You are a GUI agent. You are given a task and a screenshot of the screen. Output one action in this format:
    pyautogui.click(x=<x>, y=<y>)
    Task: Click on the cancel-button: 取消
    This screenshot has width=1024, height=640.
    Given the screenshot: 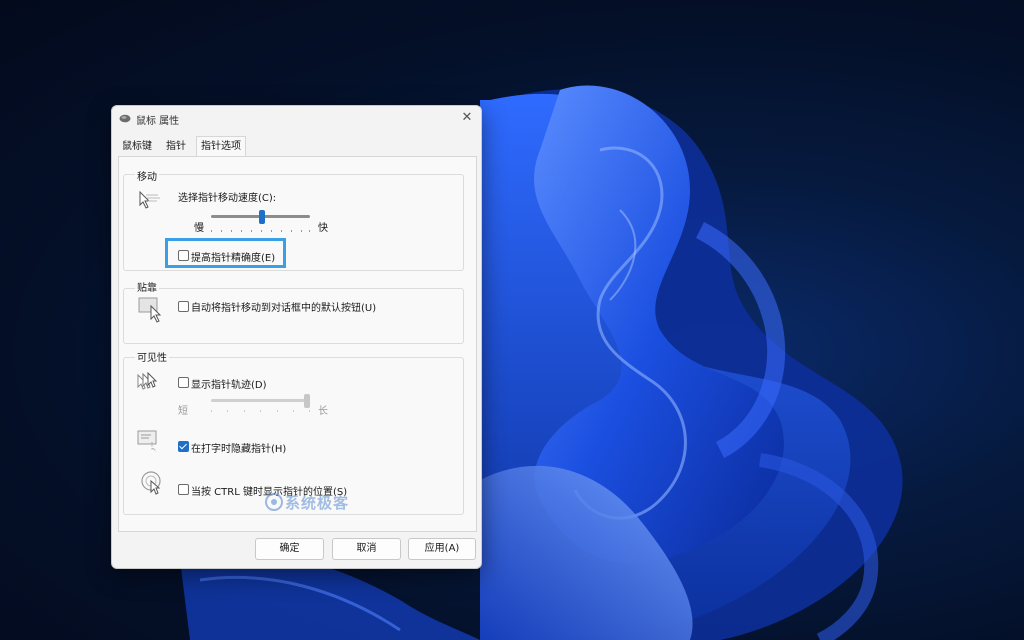 What is the action you would take?
    pyautogui.click(x=366, y=549)
    